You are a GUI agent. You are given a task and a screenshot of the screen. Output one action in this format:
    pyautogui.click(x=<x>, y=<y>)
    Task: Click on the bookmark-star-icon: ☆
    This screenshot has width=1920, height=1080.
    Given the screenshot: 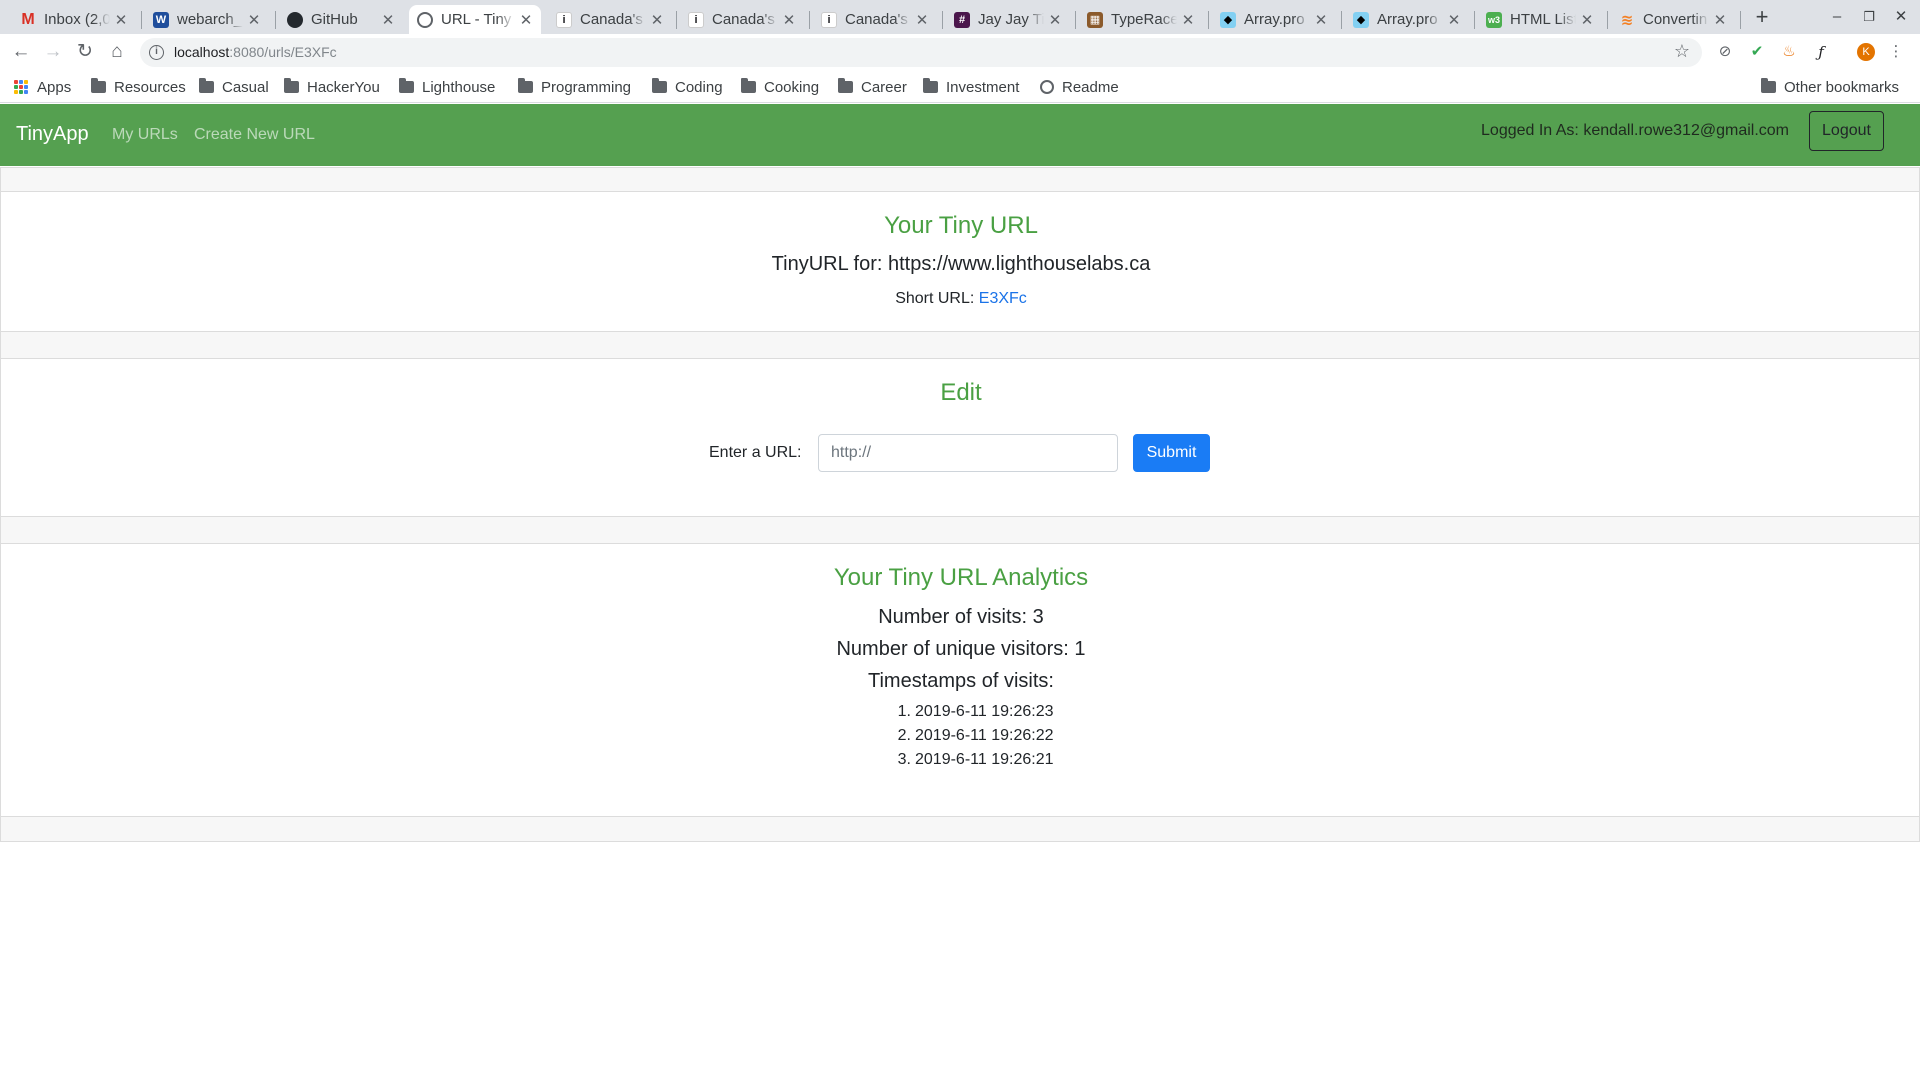 What is the action you would take?
    pyautogui.click(x=1682, y=51)
    